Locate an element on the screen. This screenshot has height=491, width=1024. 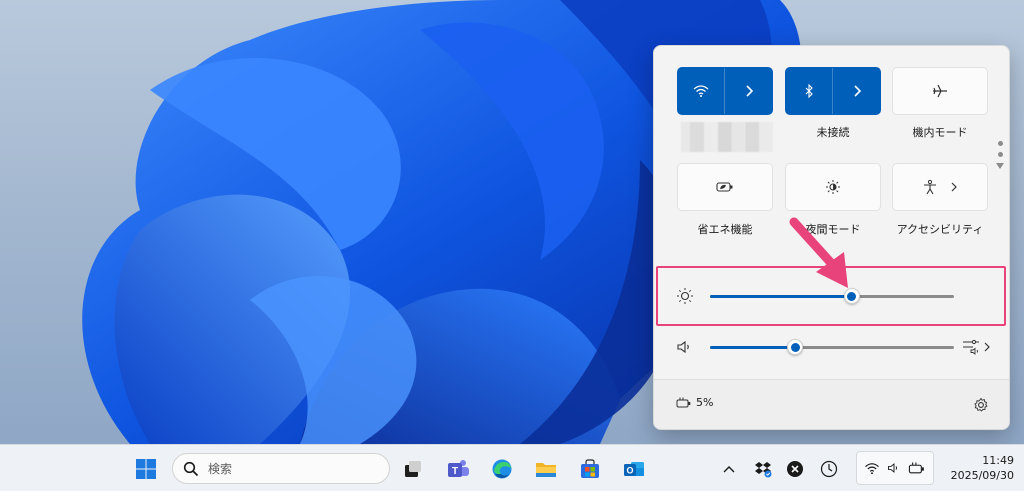
clock-app-icon is located at coordinates (829, 469).